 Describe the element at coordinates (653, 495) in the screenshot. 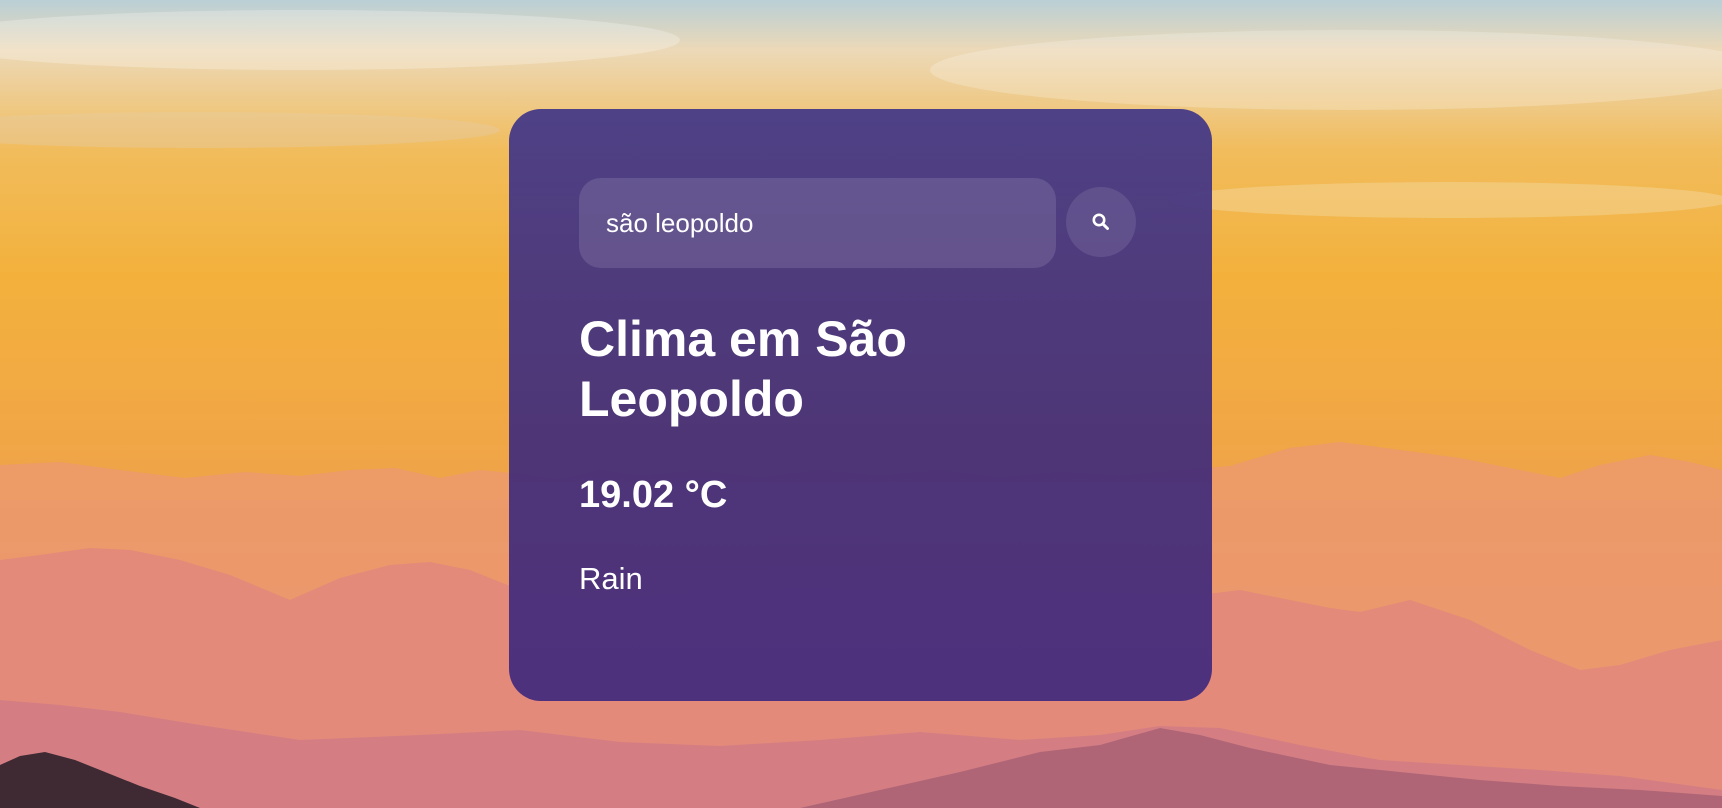

I see `temperature-value: 19.02 °C` at that location.